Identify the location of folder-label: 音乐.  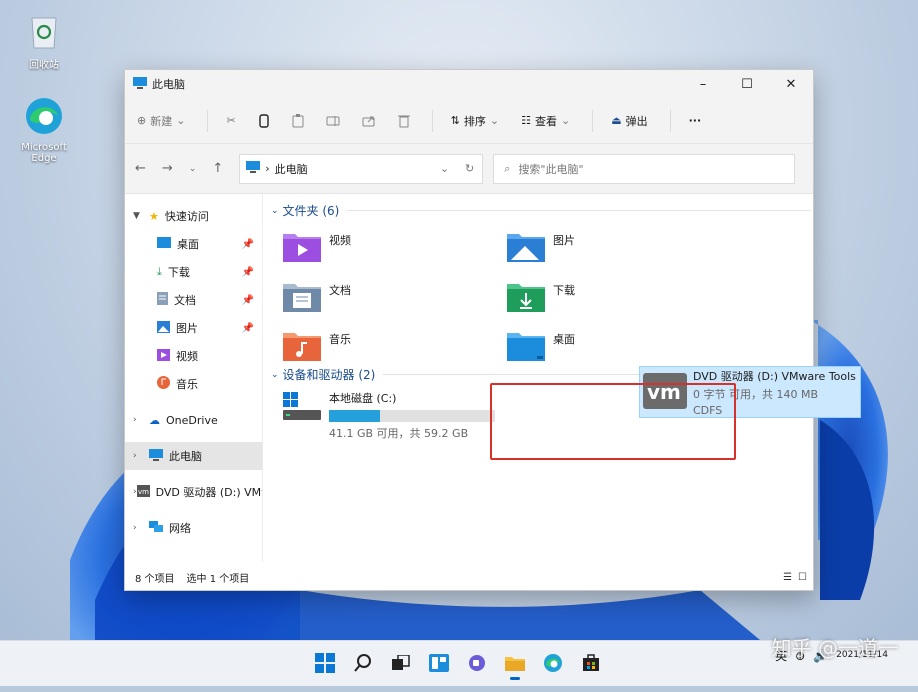
(340, 339).